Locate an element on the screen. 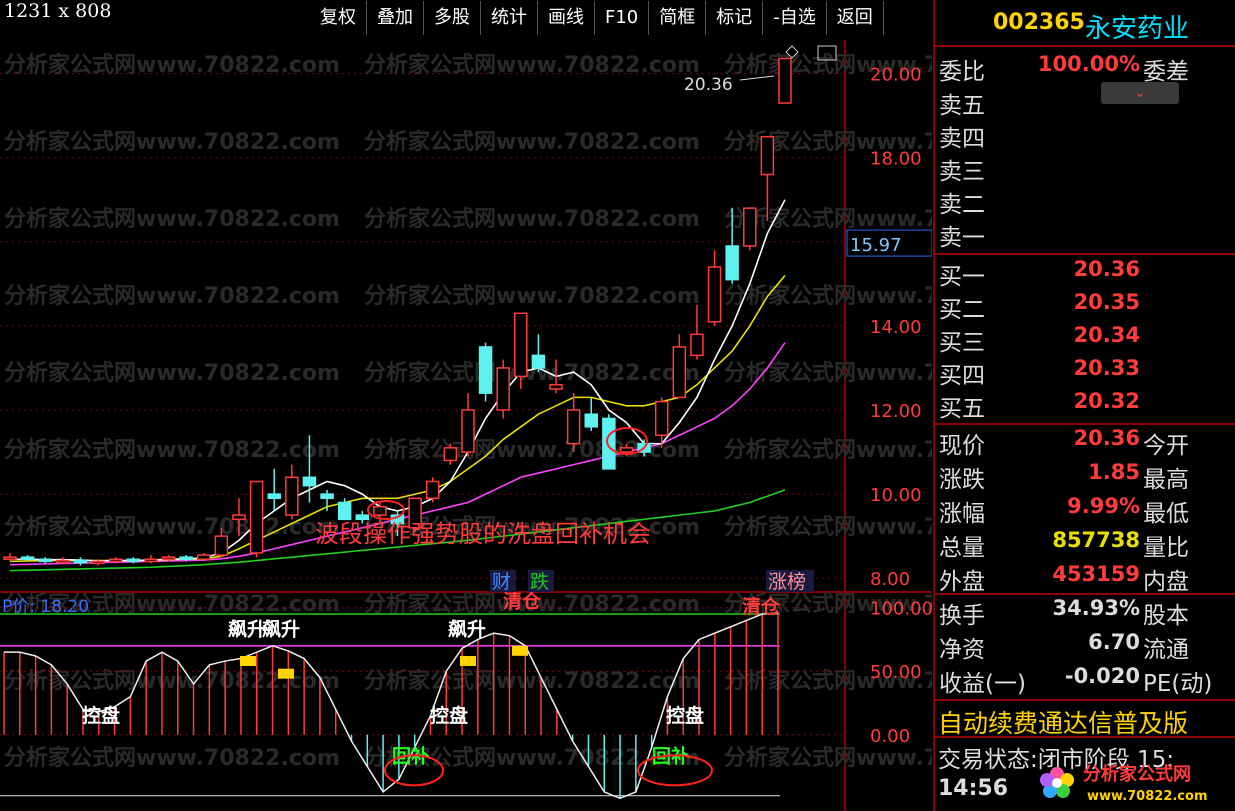 The width and height of the screenshot is (1235, 811). buy-row-4-label: 买五 is located at coordinates (962, 409).